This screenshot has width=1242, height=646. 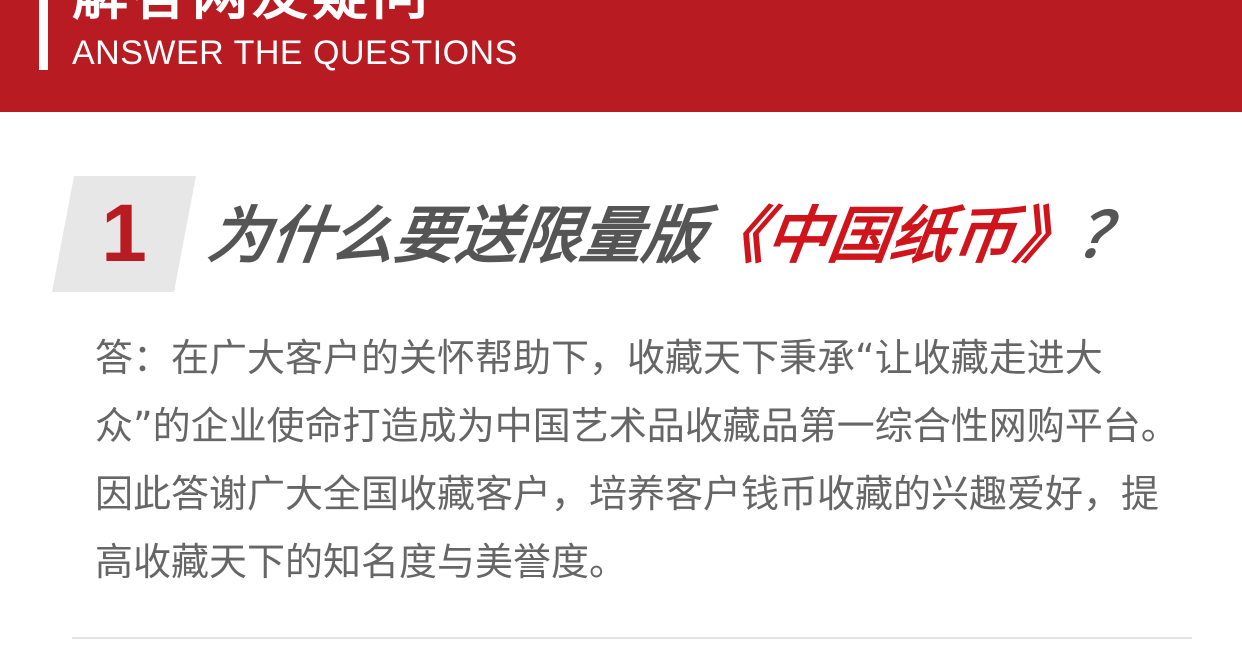 What do you see at coordinates (1108, 235) in the screenshot?
I see `question-mark: ？` at bounding box center [1108, 235].